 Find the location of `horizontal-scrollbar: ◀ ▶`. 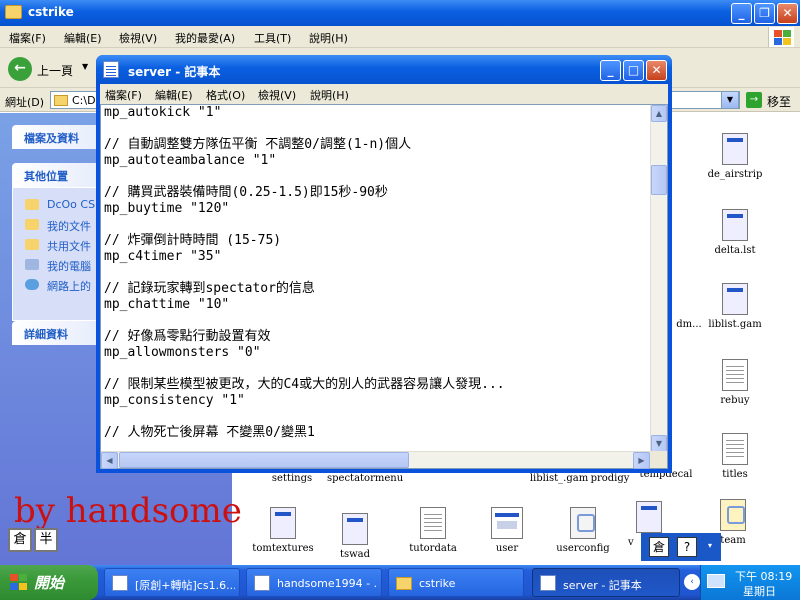

horizontal-scrollbar: ◀ ▶ is located at coordinates (376, 460).